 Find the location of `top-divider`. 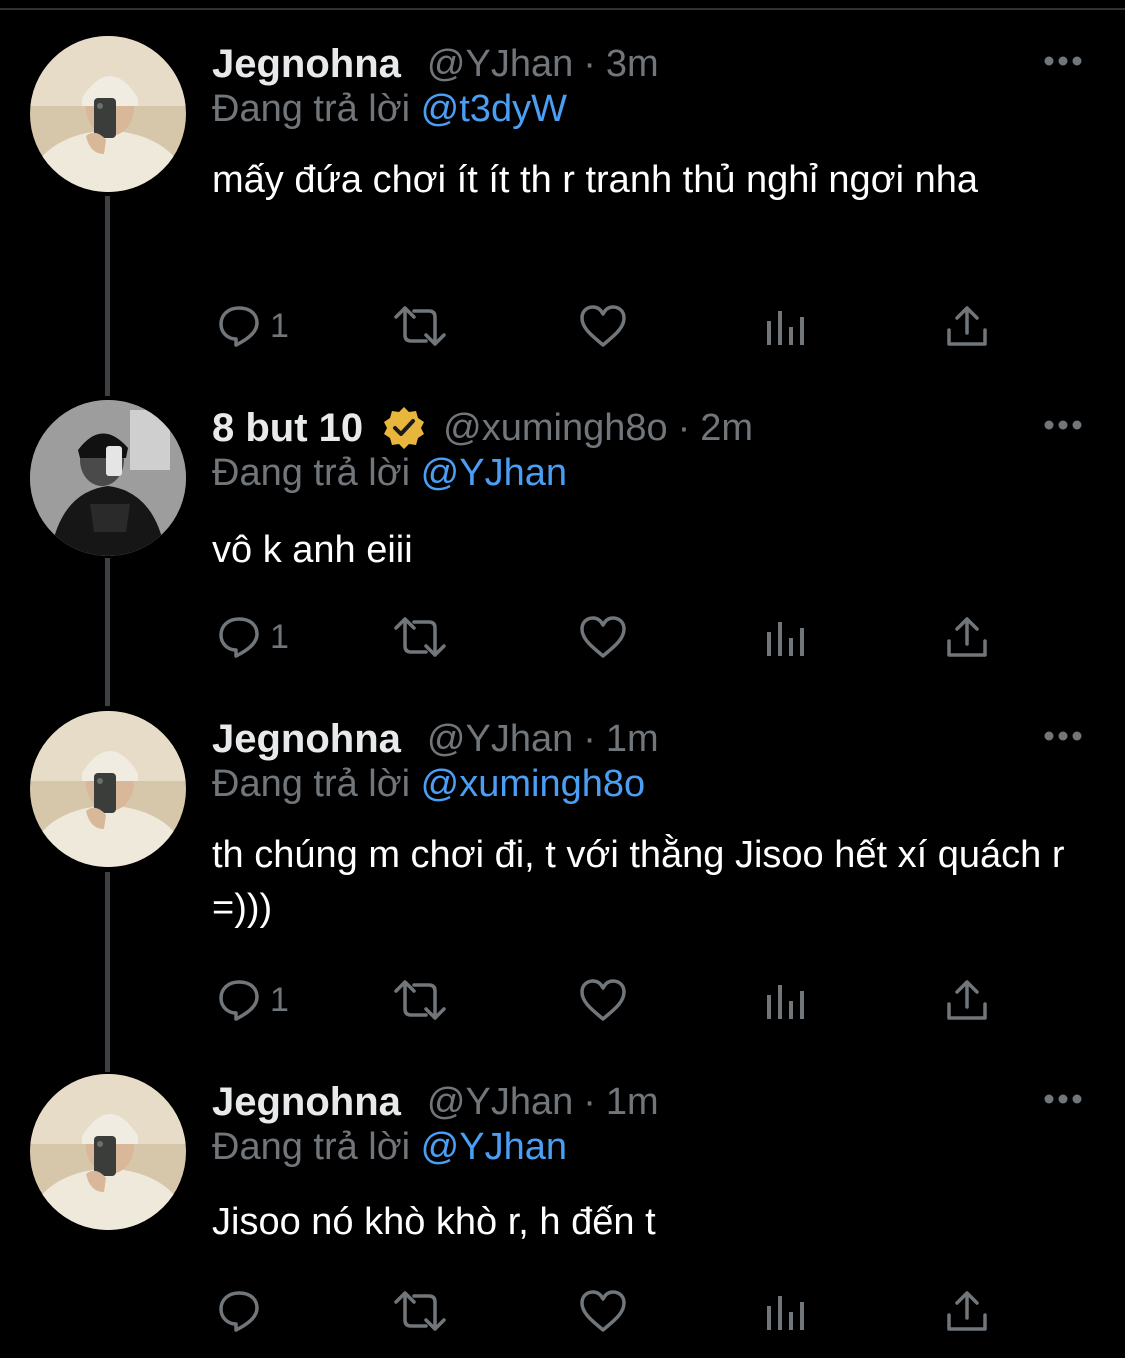

top-divider is located at coordinates (562, 9).